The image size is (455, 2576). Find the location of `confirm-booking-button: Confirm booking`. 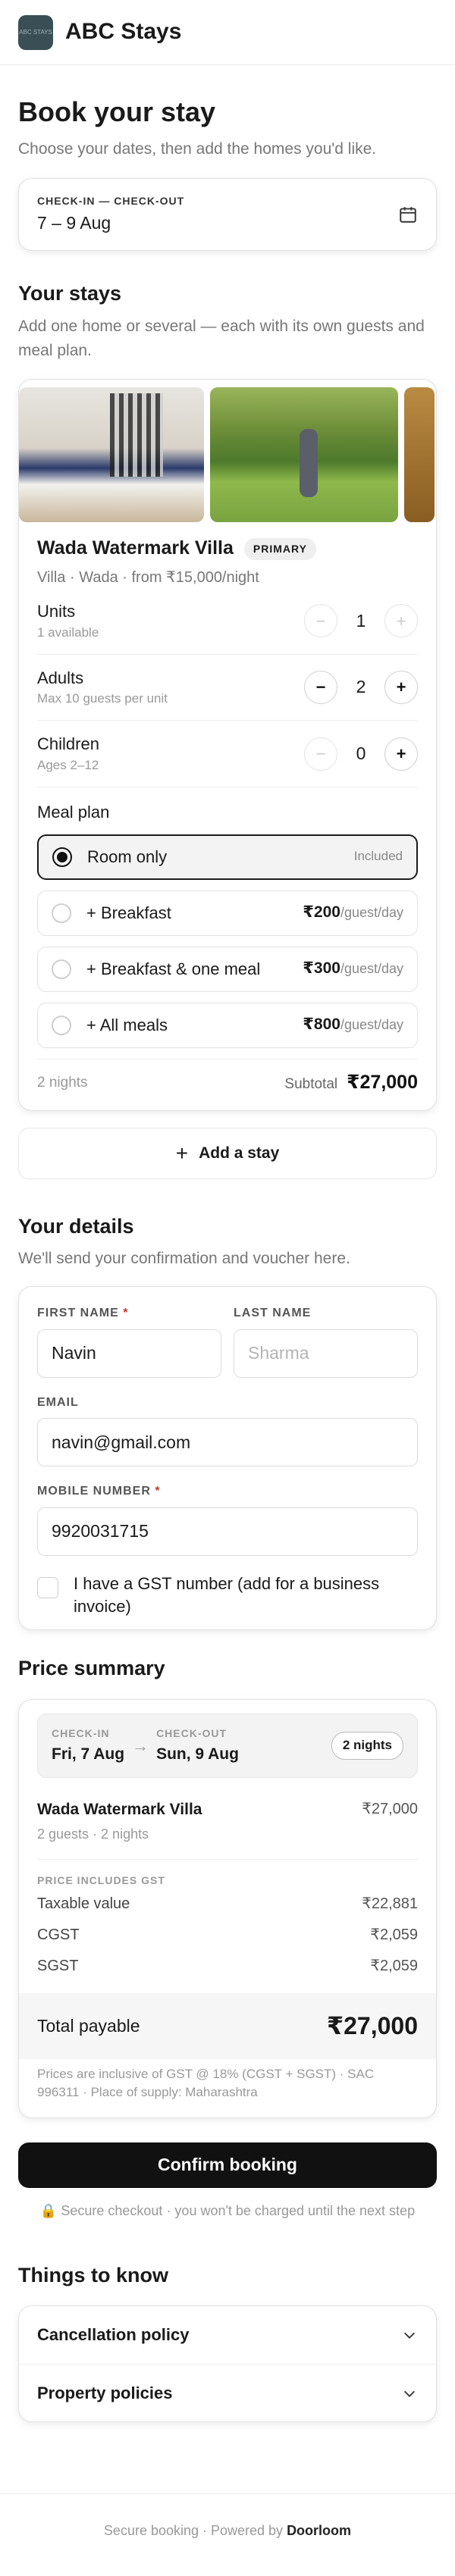

confirm-booking-button: Confirm booking is located at coordinates (227, 2165).